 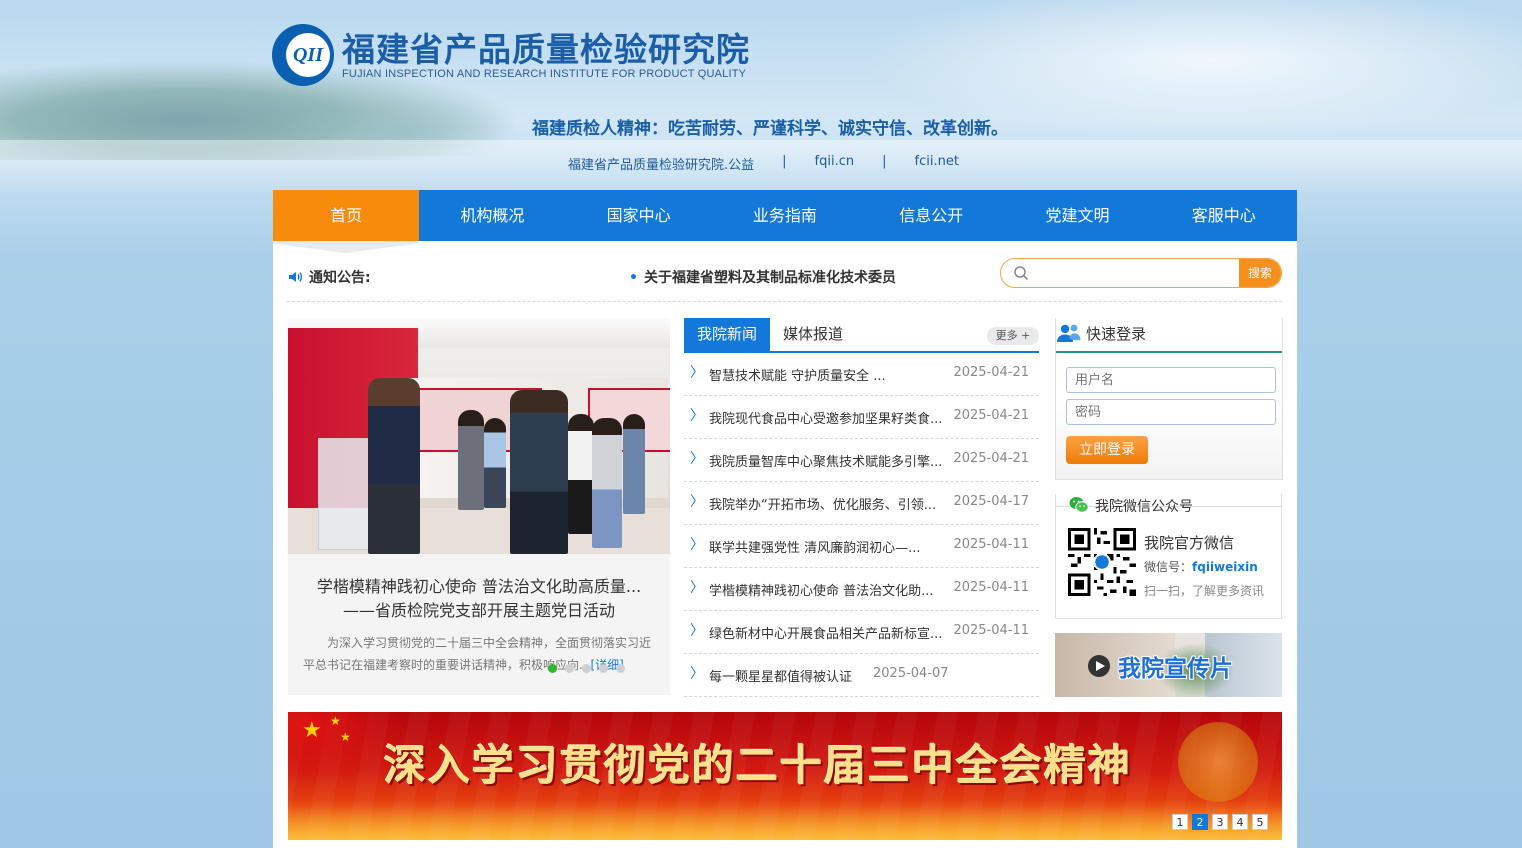 I want to click on news-item: 〉我院举办“开拓市场、优化服务、引领... 2025-04-17, so click(x=861, y=503).